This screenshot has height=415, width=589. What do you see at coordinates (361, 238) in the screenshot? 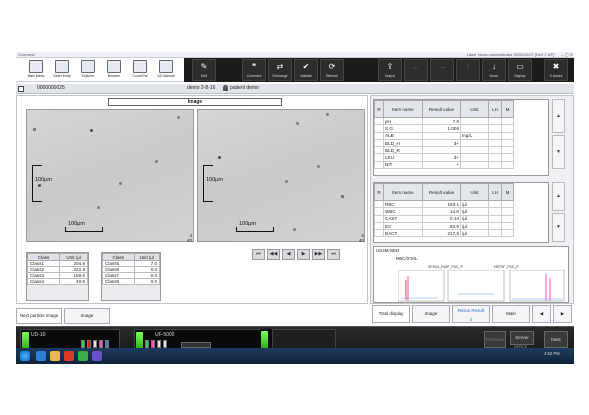
I see `page-indicator-right: 5 40` at bounding box center [361, 238].